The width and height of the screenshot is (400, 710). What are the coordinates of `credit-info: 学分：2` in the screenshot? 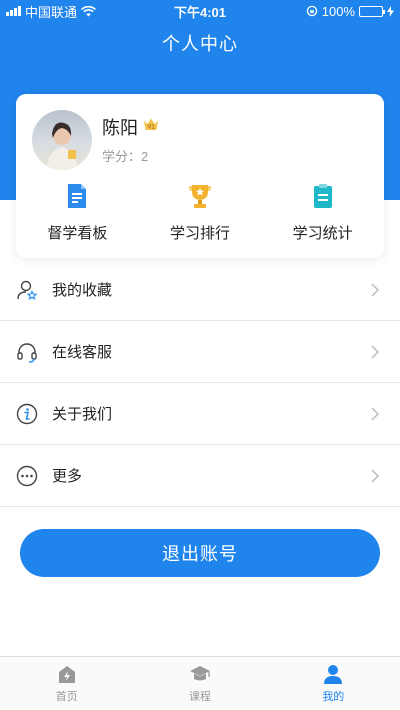 It's located at (125, 155).